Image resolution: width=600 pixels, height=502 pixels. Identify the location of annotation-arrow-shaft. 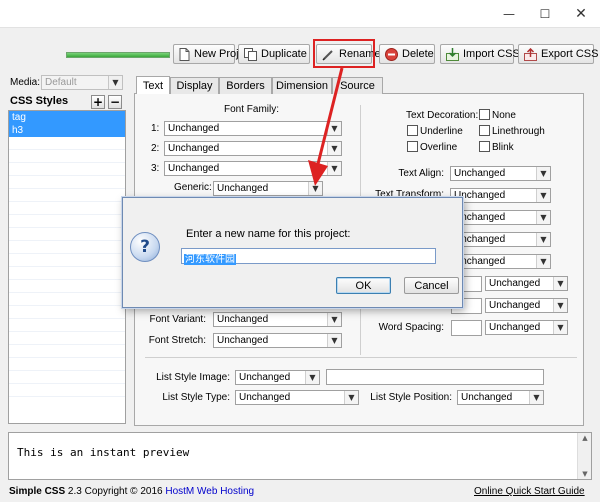
(330, 116).